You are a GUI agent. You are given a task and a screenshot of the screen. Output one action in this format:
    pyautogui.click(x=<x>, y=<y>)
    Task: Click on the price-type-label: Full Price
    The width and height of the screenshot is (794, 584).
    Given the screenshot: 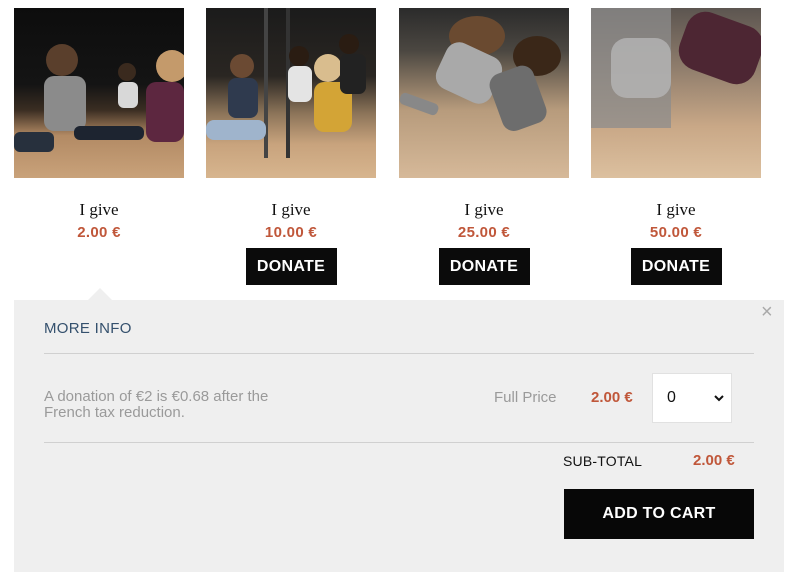 What is the action you would take?
    pyautogui.click(x=525, y=397)
    